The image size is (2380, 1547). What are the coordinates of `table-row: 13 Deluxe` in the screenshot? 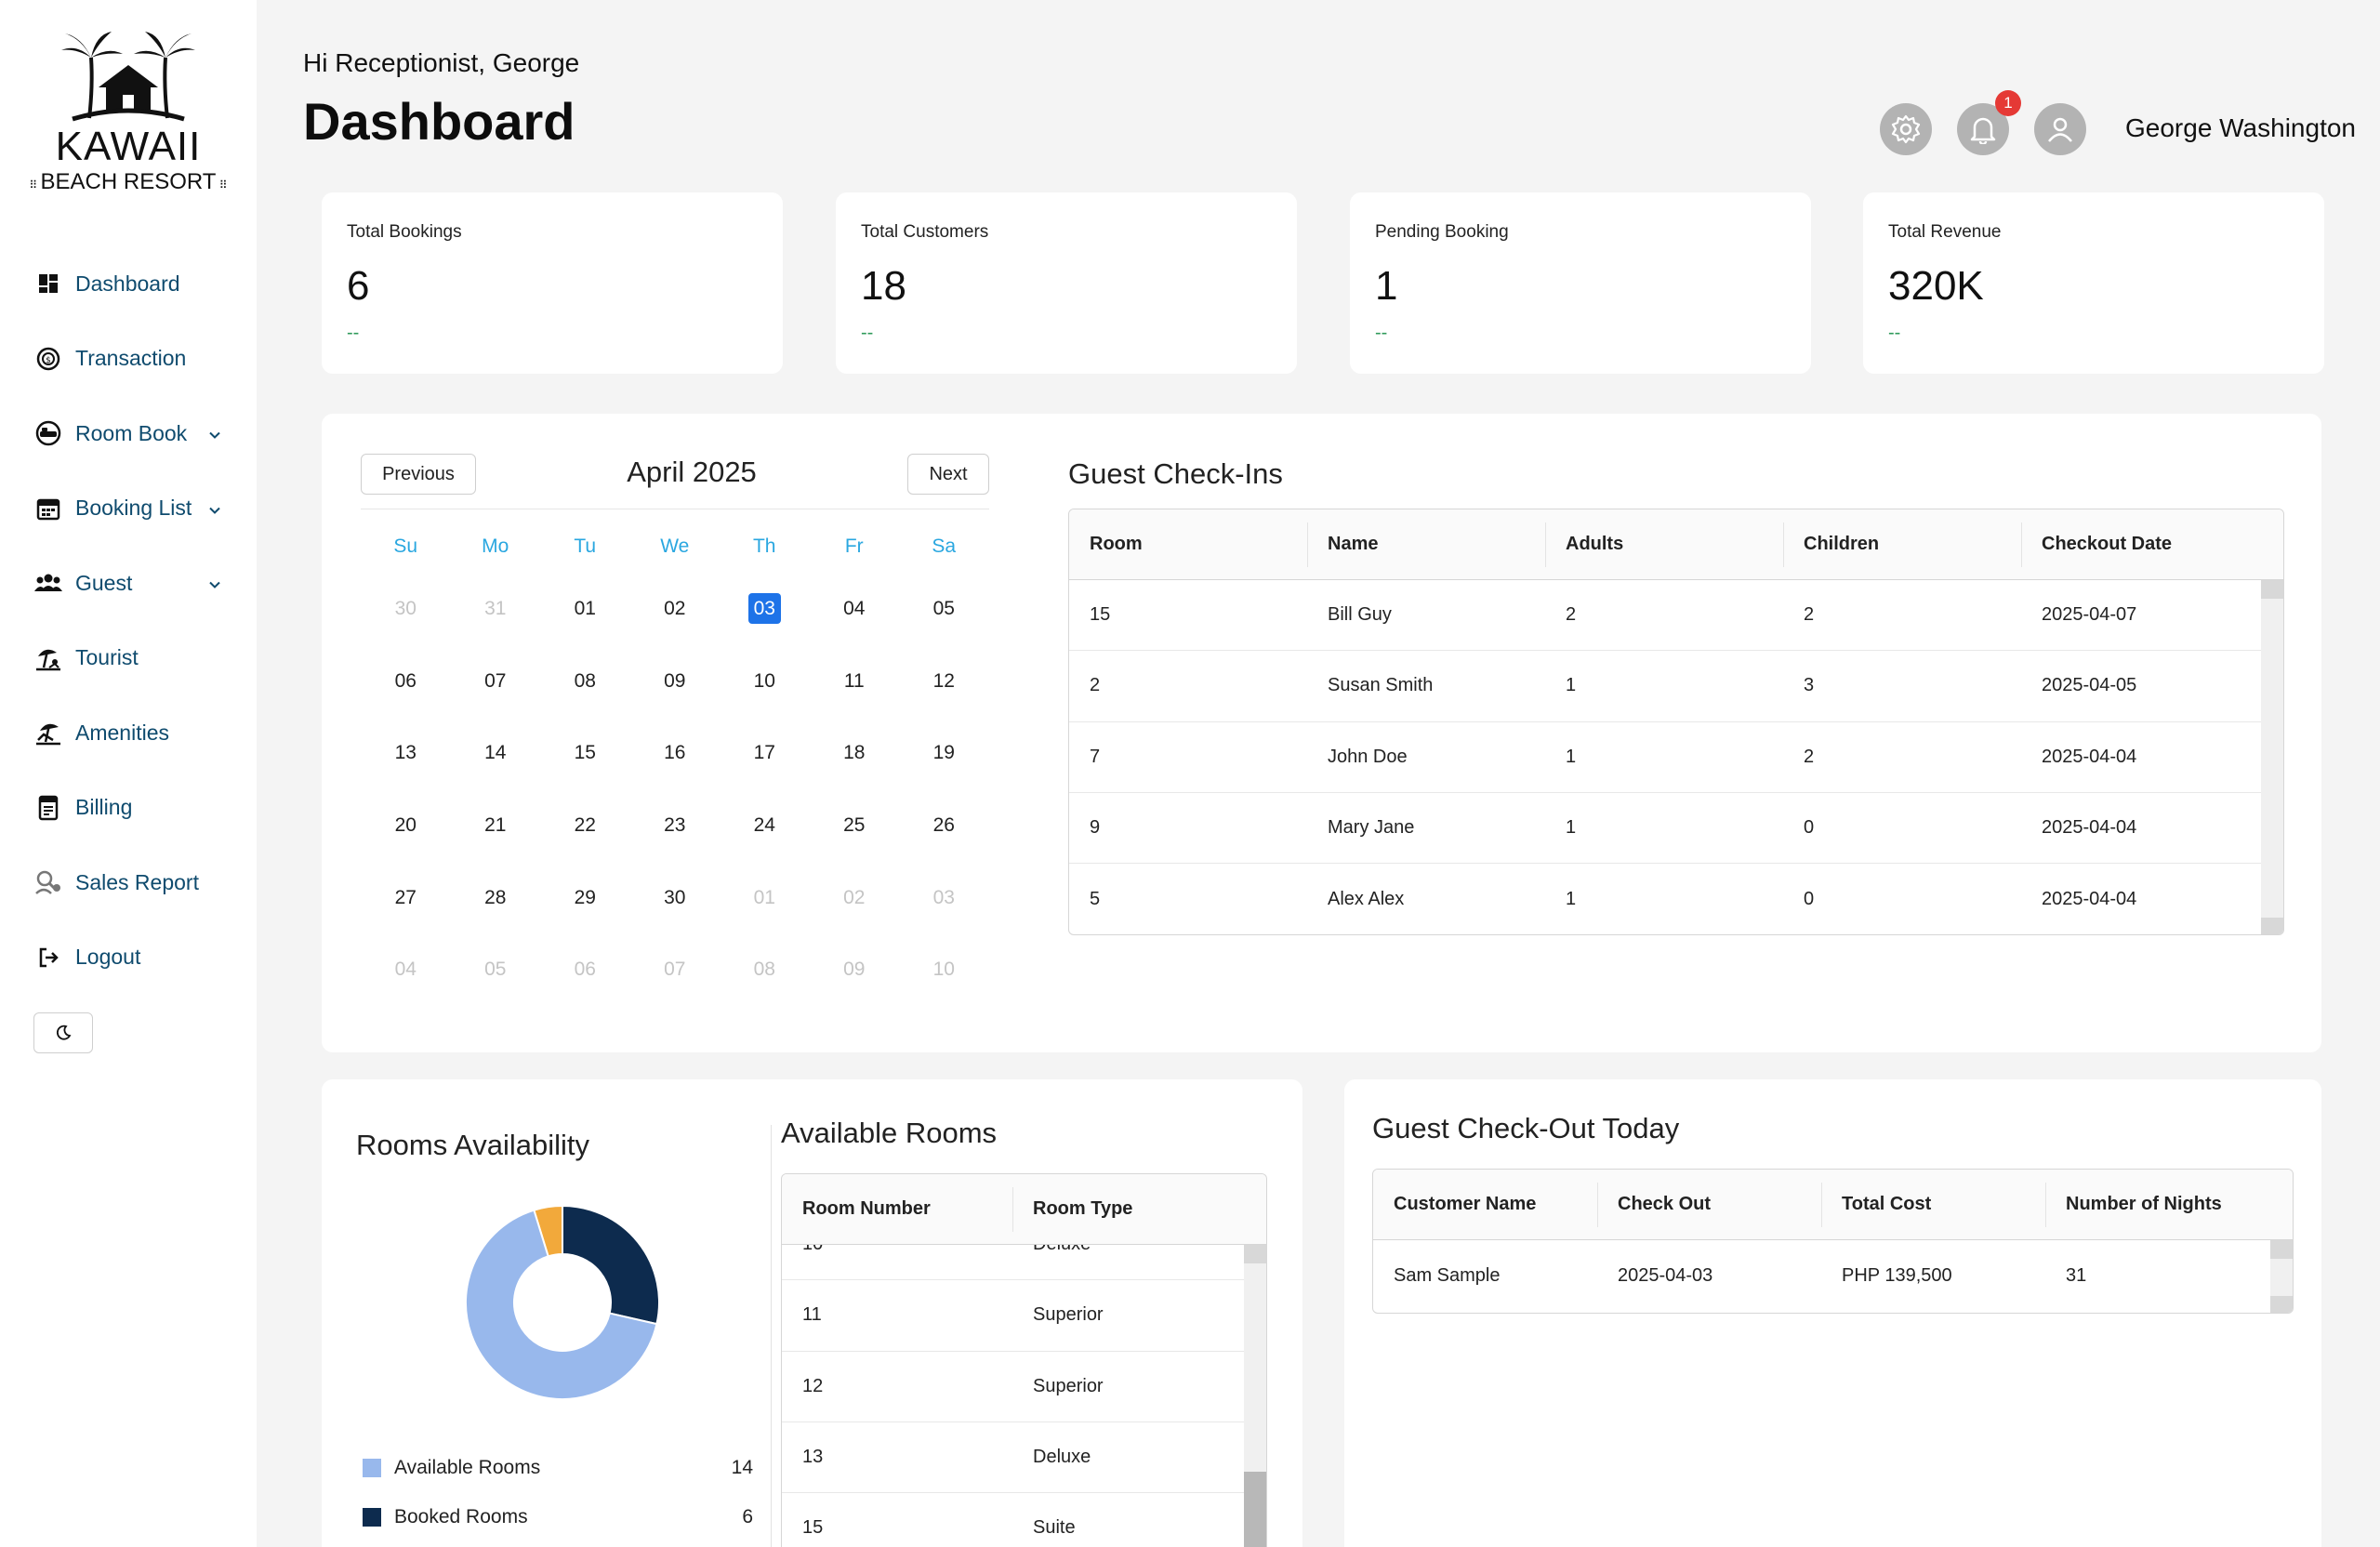 It's located at (1014, 1458).